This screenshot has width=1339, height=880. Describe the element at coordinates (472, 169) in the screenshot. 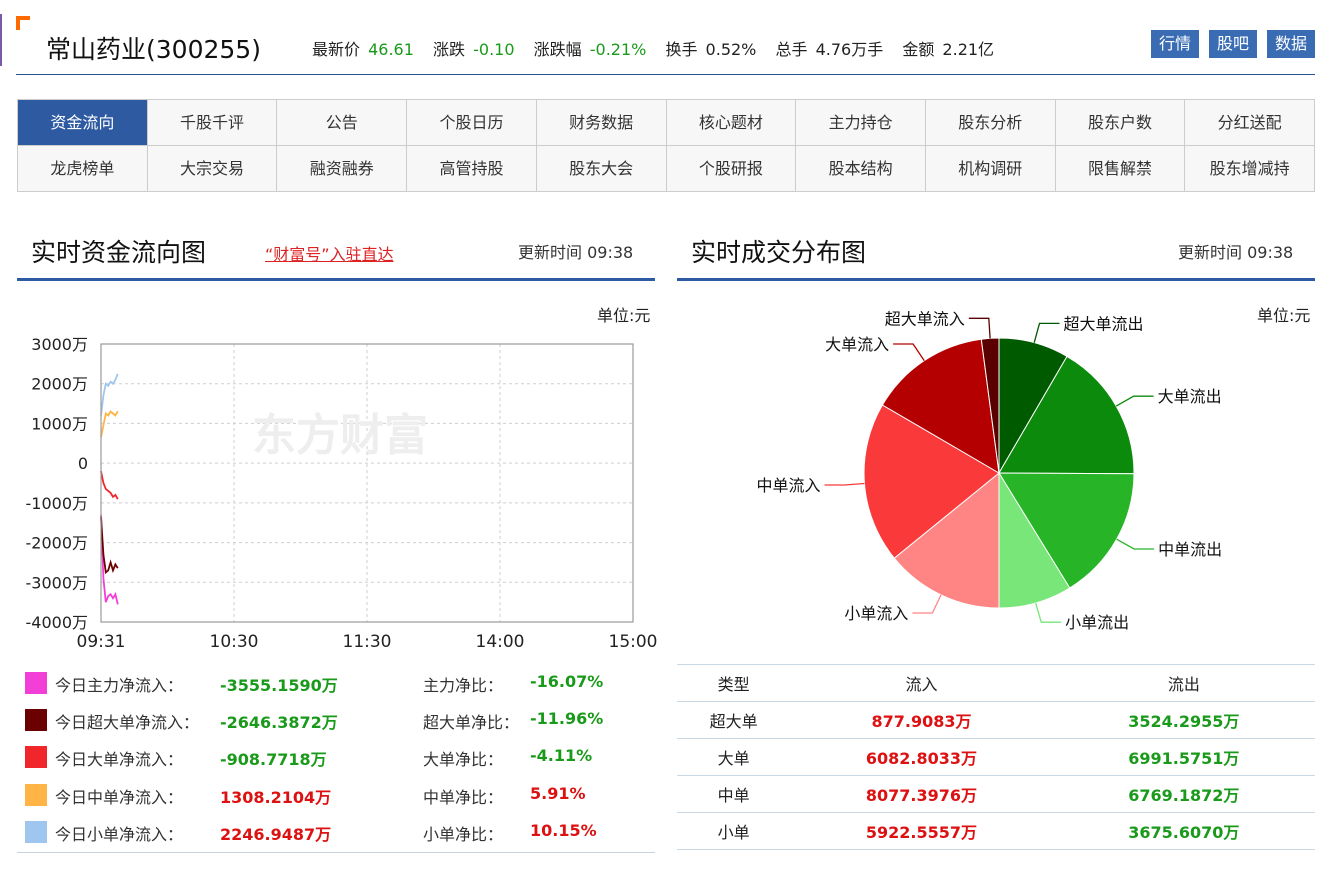

I see `nav-tab-executive-holdings: 高管持股` at that location.